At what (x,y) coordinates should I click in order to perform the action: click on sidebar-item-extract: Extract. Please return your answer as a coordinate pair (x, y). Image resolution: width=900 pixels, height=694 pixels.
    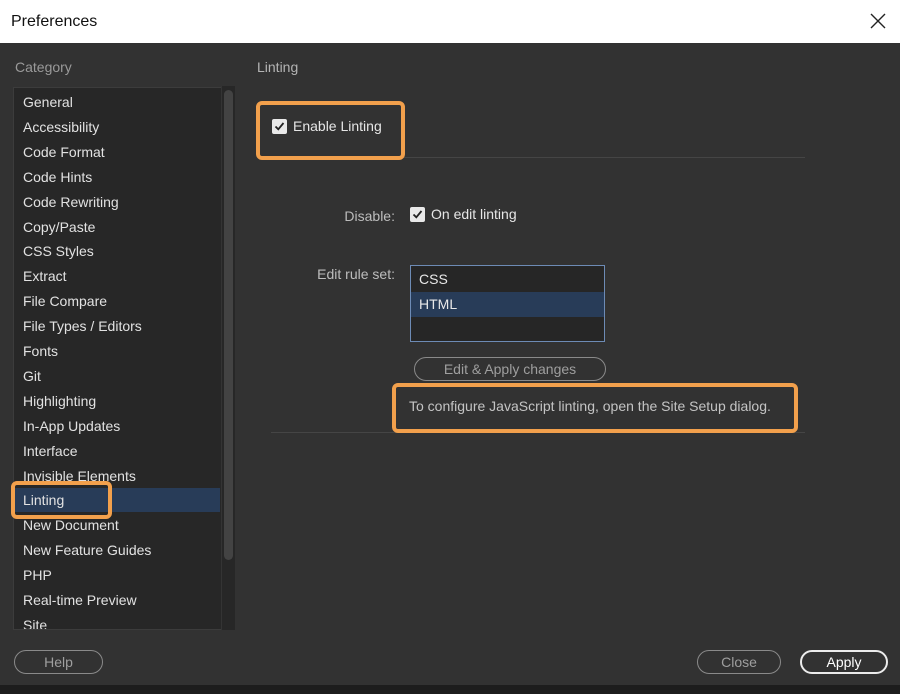
    Looking at the image, I should click on (117, 276).